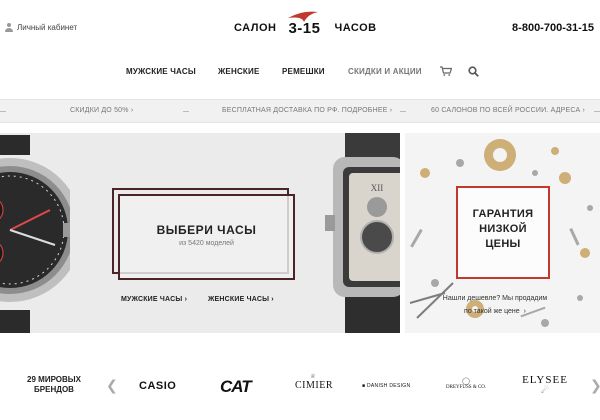 Image resolution: width=600 pixels, height=420 pixels. What do you see at coordinates (206, 230) in the screenshot?
I see `hero-heading: ВЫБЕРИ ЧАСЫ` at bounding box center [206, 230].